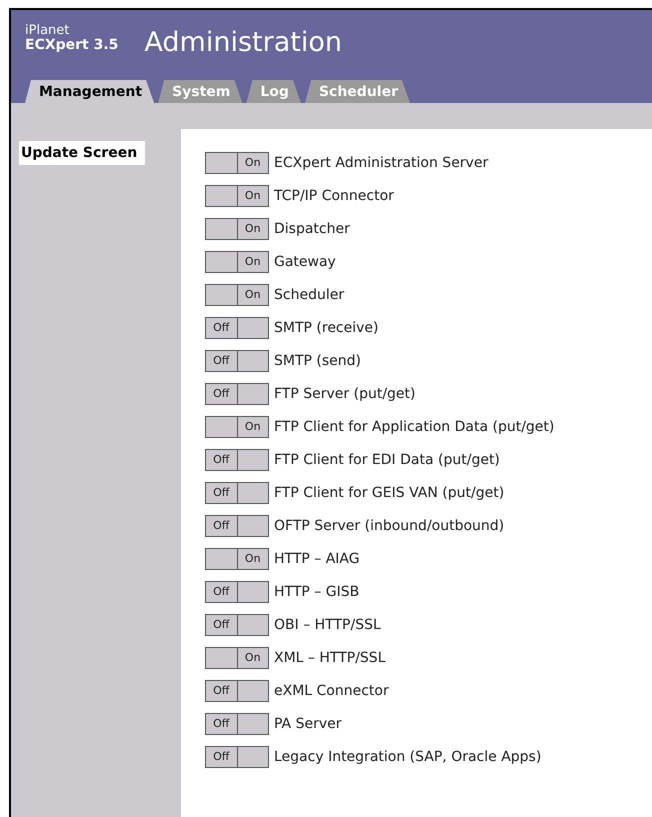 This screenshot has width=652, height=817. What do you see at coordinates (408, 756) in the screenshot?
I see `service-label: Legacy Integration (SAP, Oracle Apps)` at bounding box center [408, 756].